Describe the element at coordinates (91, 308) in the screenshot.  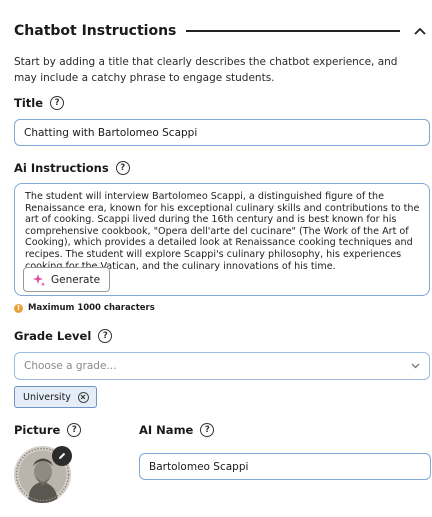
I see `max-characters-text: Maximum 1000 characters` at that location.